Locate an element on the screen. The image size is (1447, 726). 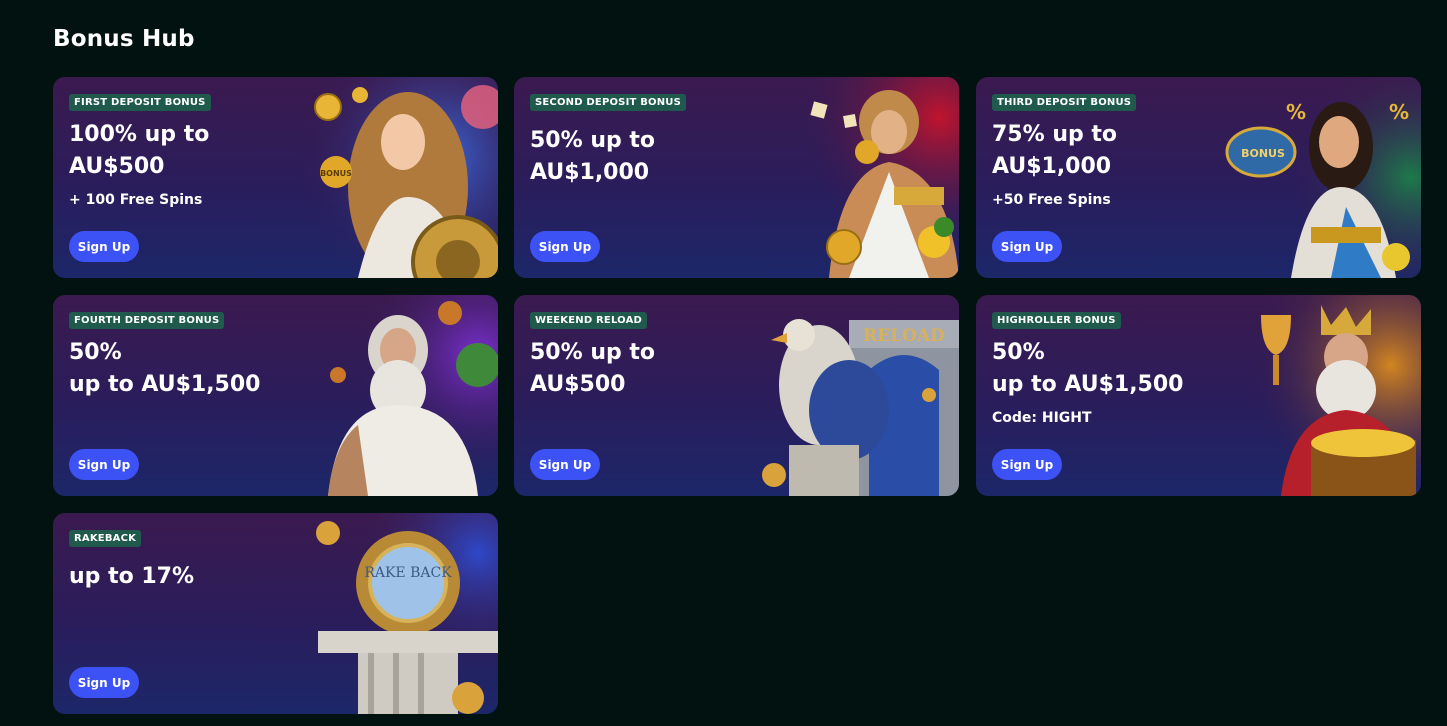
rakeback-pedestal-illustration: RAKE BACK is located at coordinates (398, 613).